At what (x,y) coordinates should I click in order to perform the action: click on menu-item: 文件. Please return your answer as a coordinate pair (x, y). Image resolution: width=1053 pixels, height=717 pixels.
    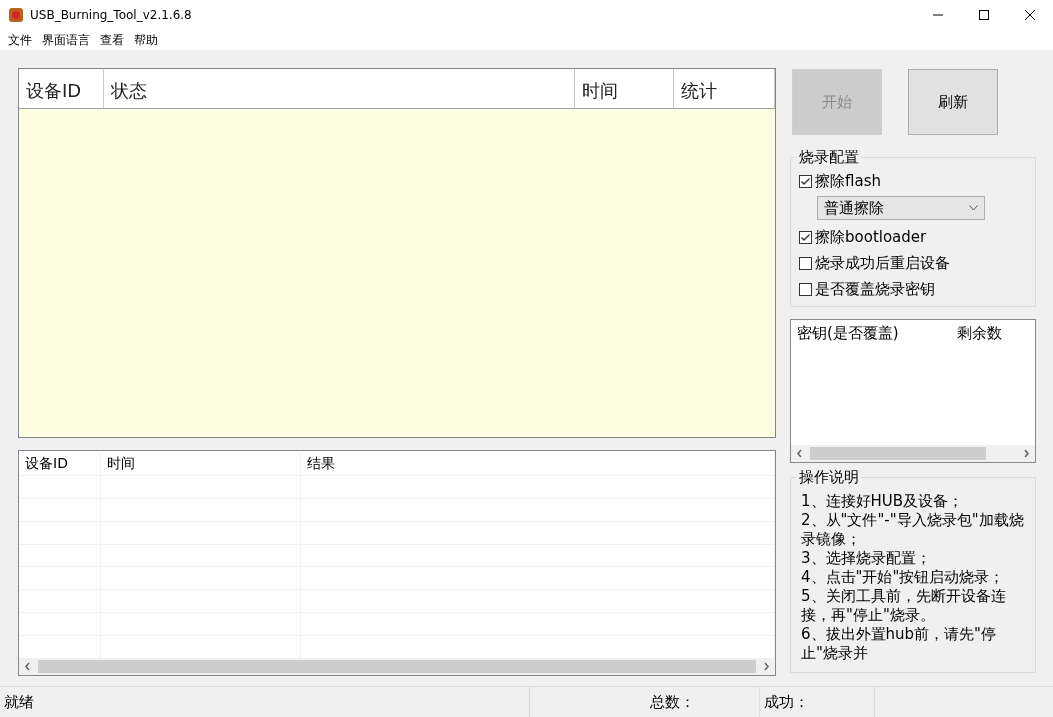
    Looking at the image, I should click on (21, 40).